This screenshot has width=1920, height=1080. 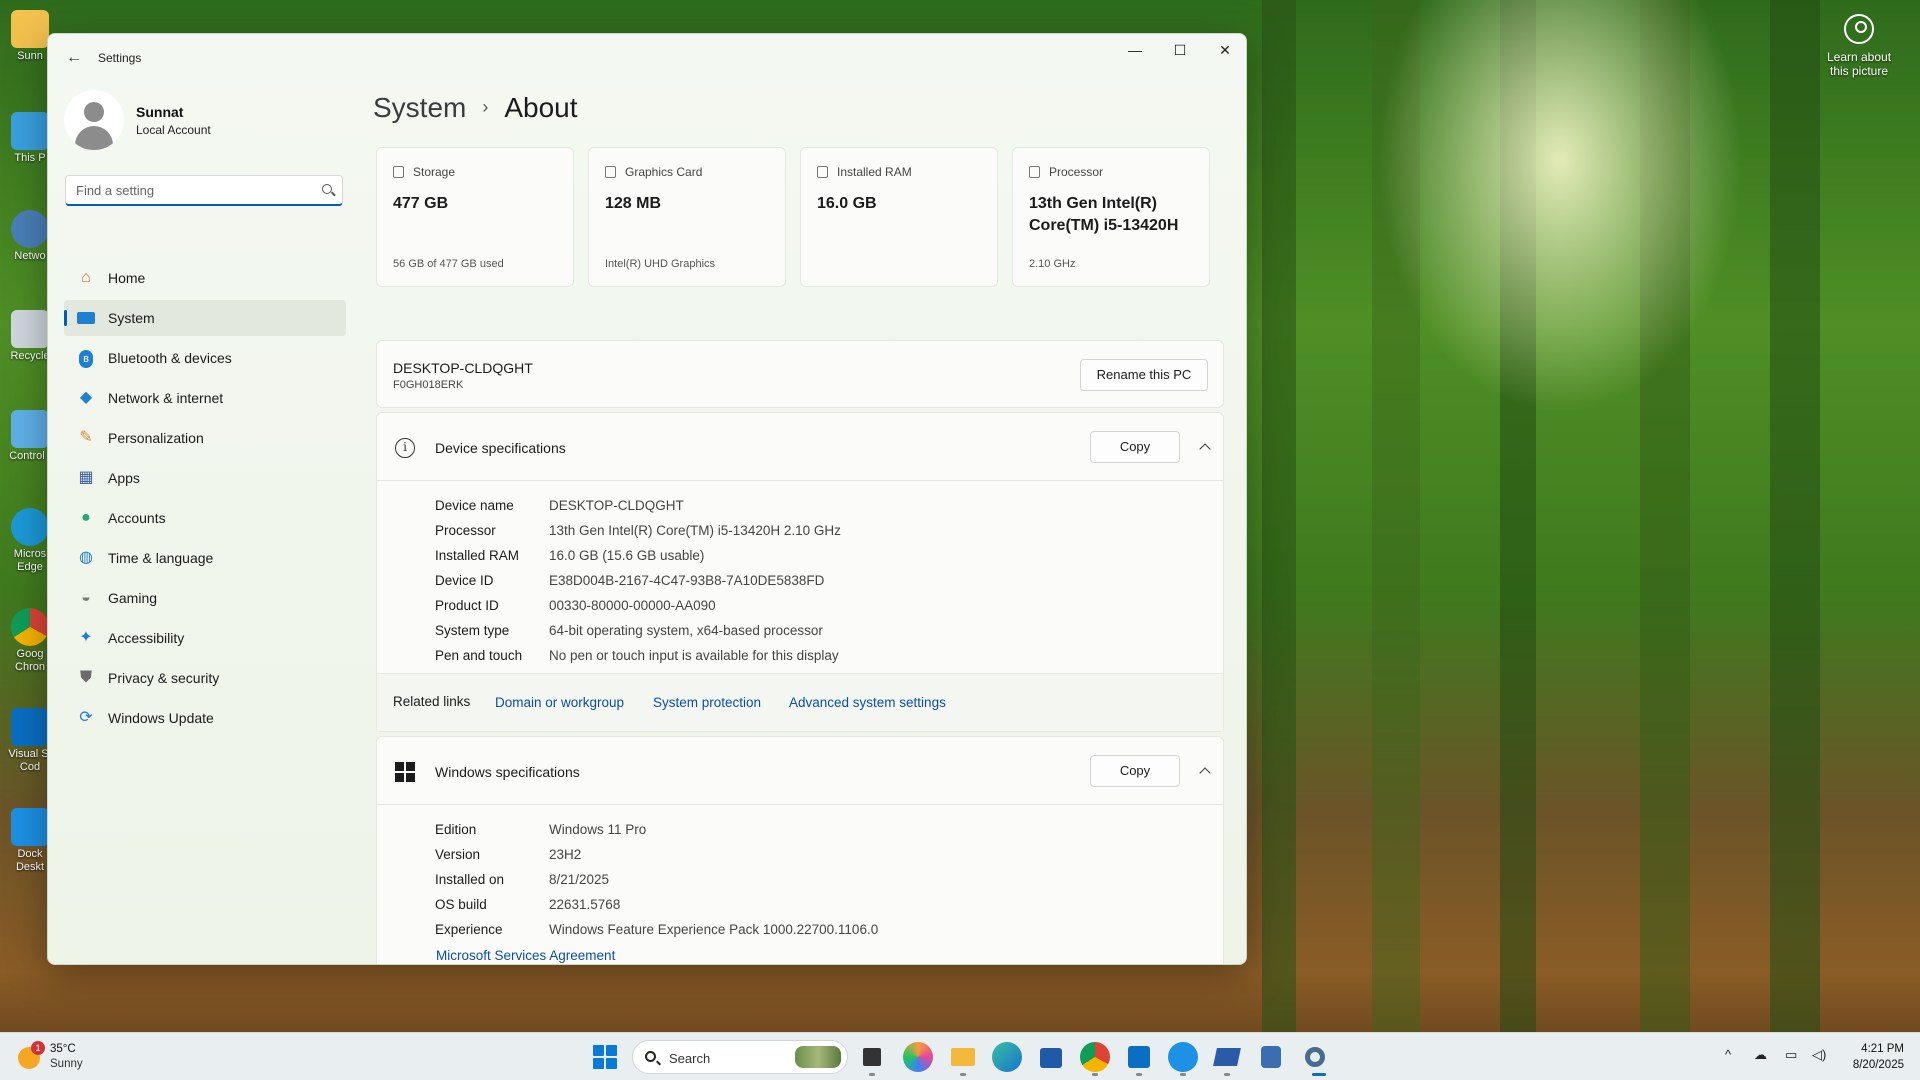 I want to click on close-button: ✕, so click(x=1224, y=50).